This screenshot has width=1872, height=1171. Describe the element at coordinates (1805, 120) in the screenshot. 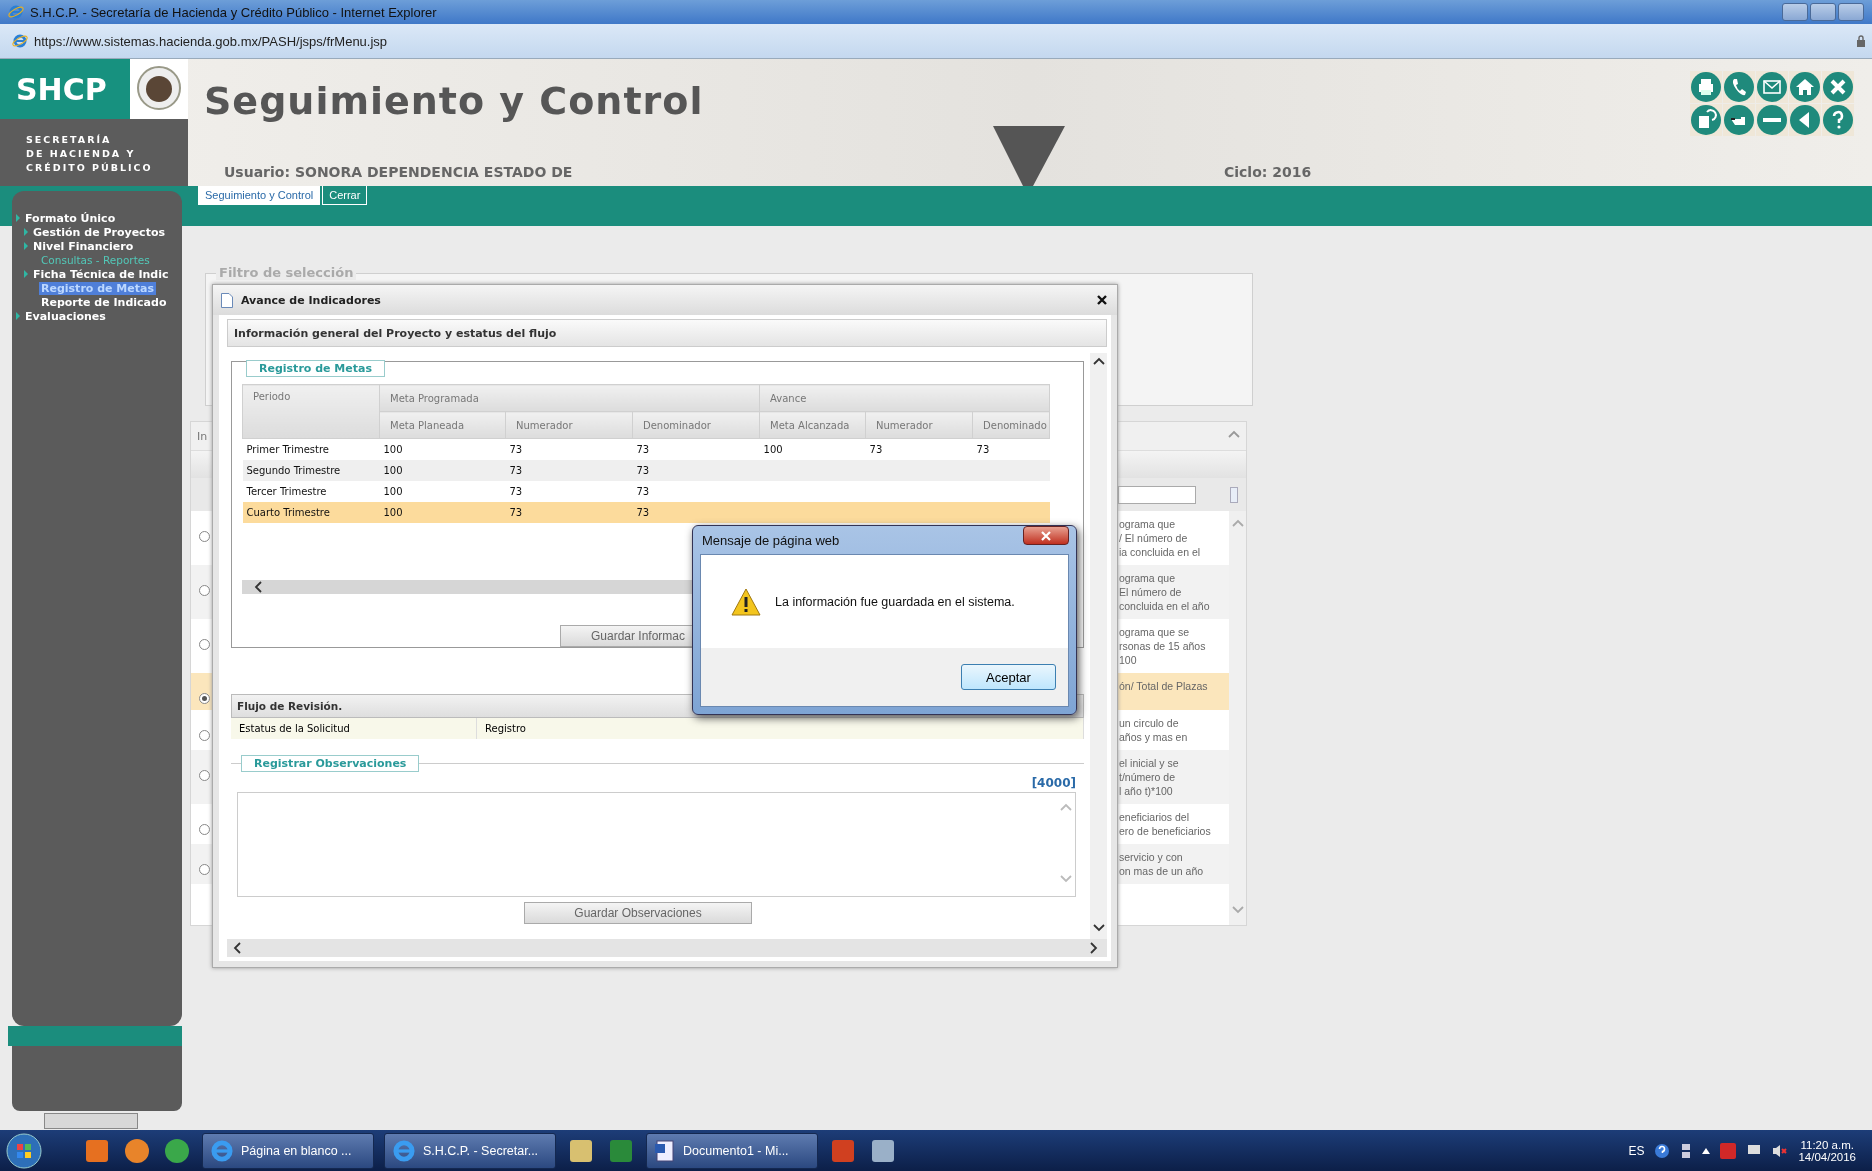

I see `back-icon` at that location.